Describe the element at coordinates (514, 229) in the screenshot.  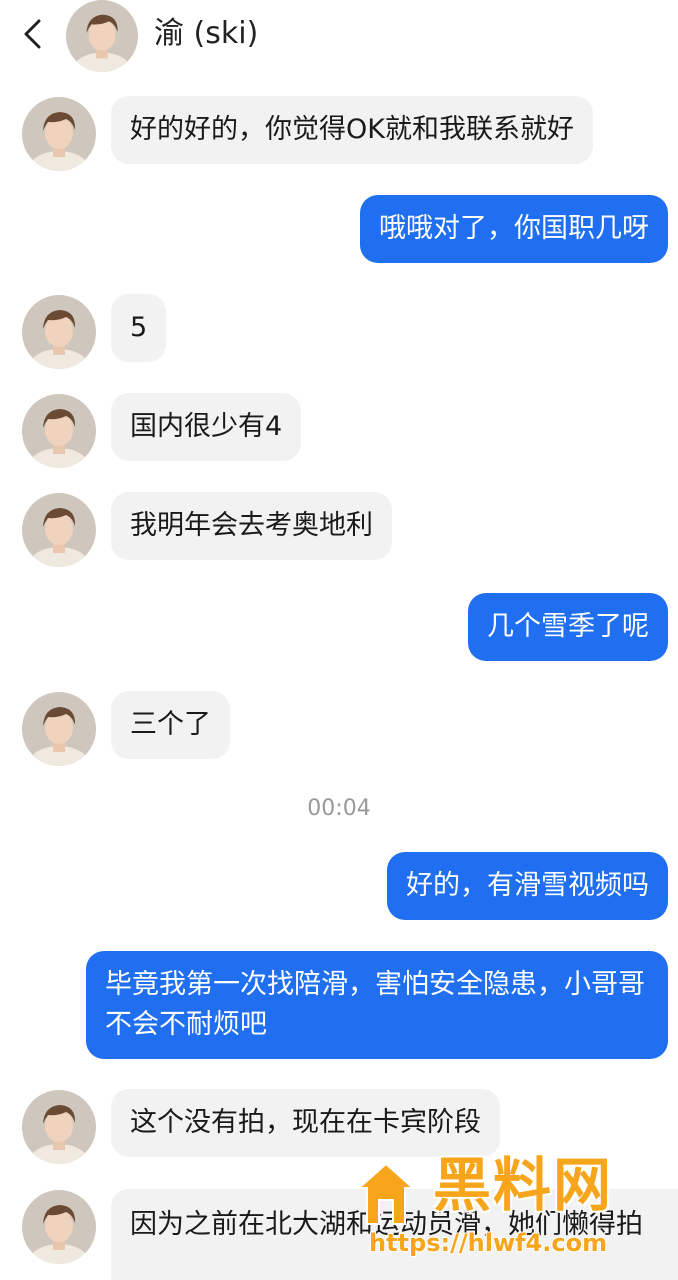
I see `message-bubble-outgoing: 哦哦对了，你国职几呀` at that location.